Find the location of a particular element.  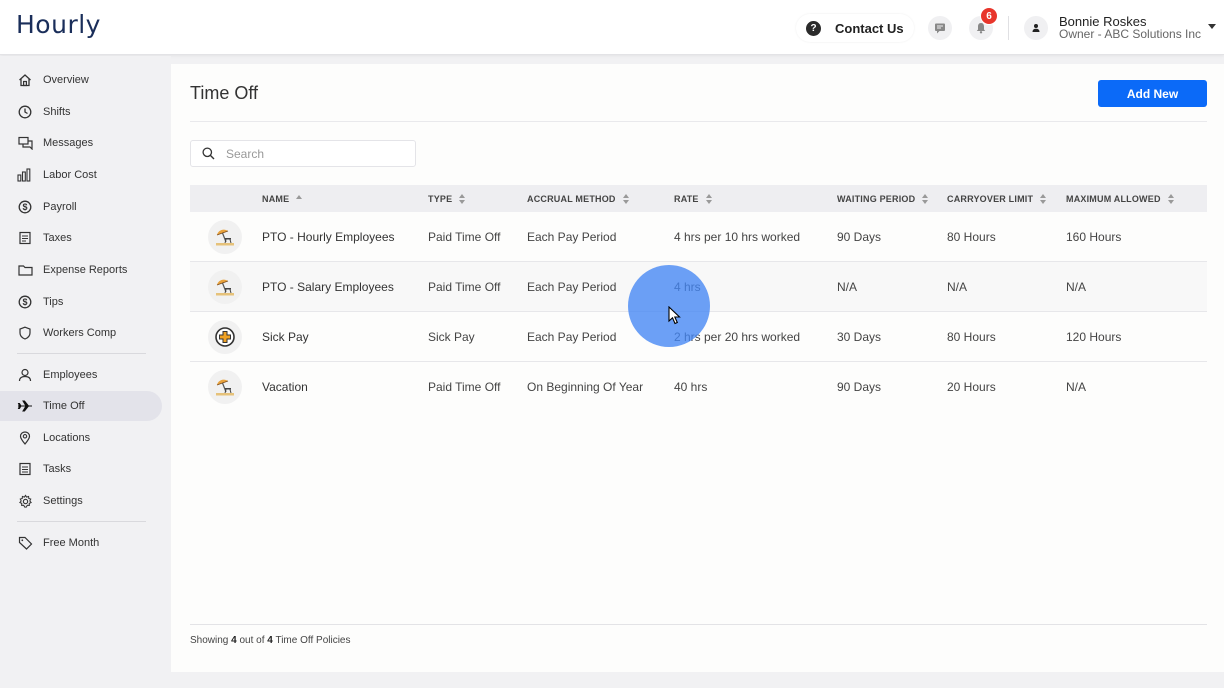

column-header-rate: RATE is located at coordinates (693, 198).